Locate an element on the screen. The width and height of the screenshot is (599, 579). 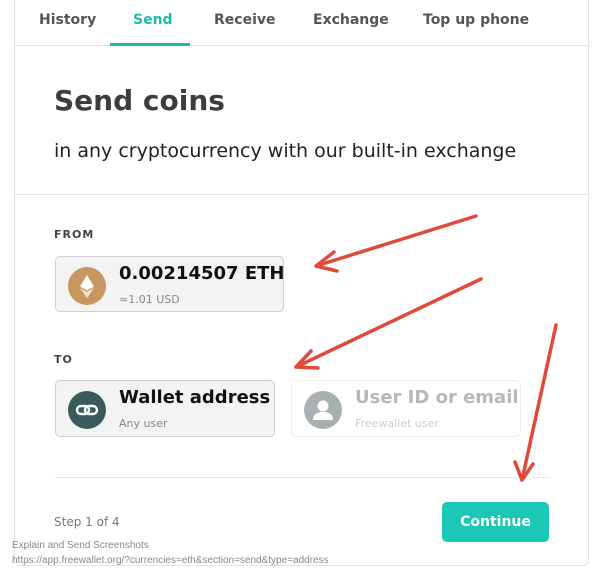
page-title: Send coins is located at coordinates (139, 100).